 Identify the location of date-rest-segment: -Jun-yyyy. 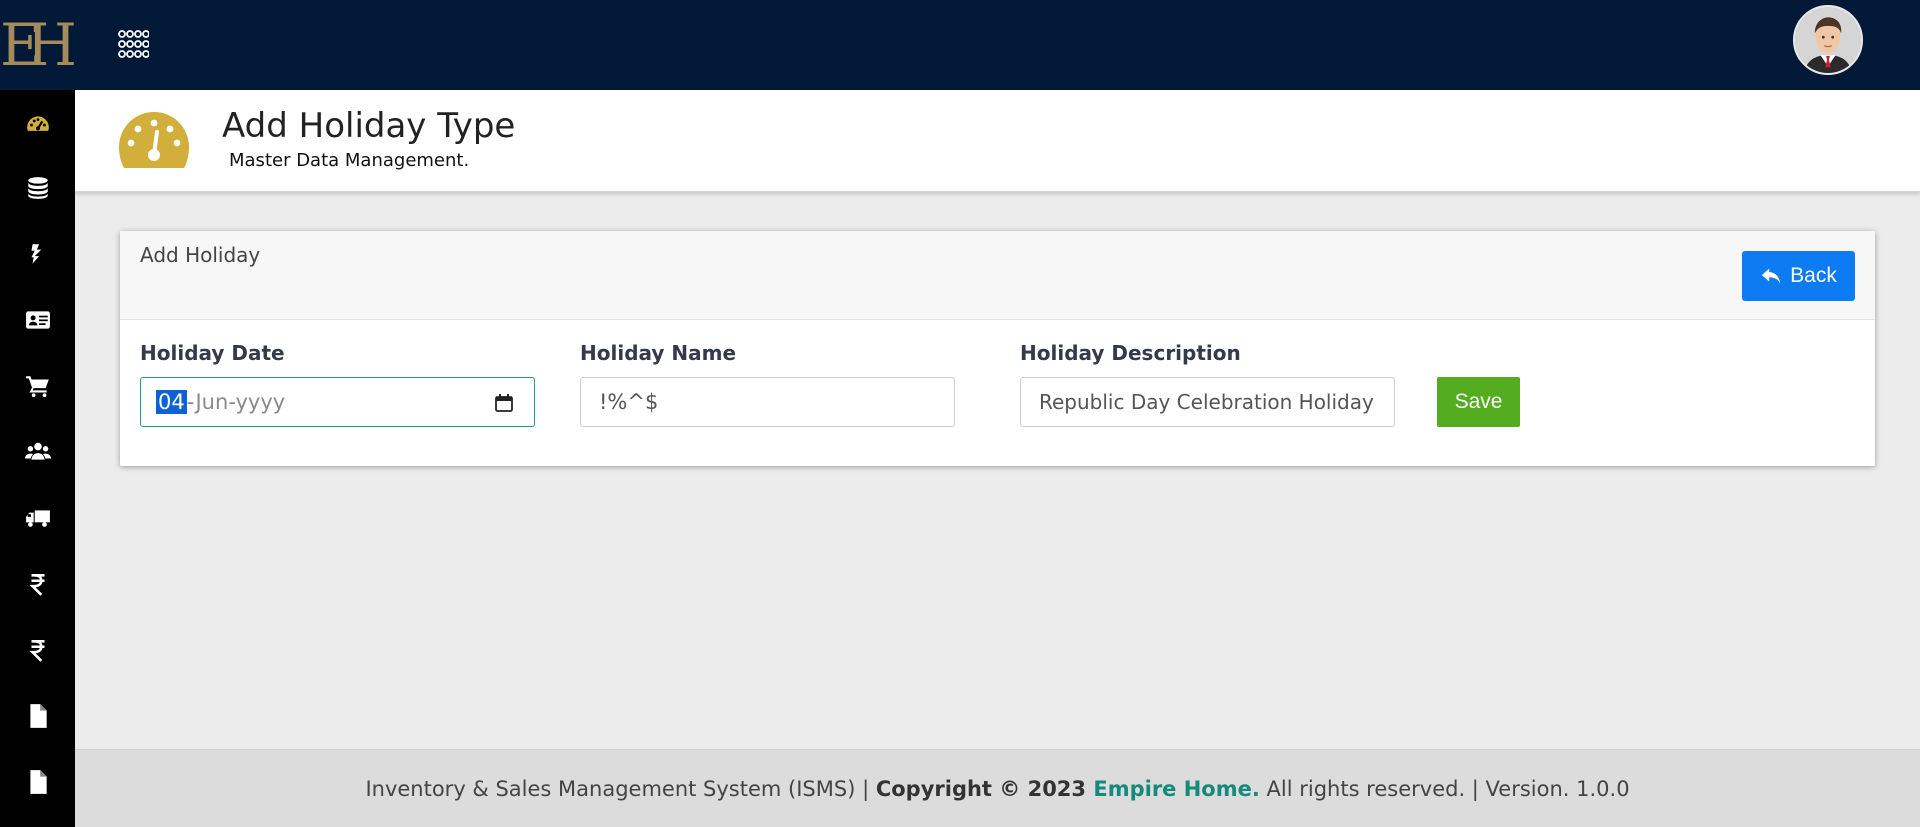
(236, 402).